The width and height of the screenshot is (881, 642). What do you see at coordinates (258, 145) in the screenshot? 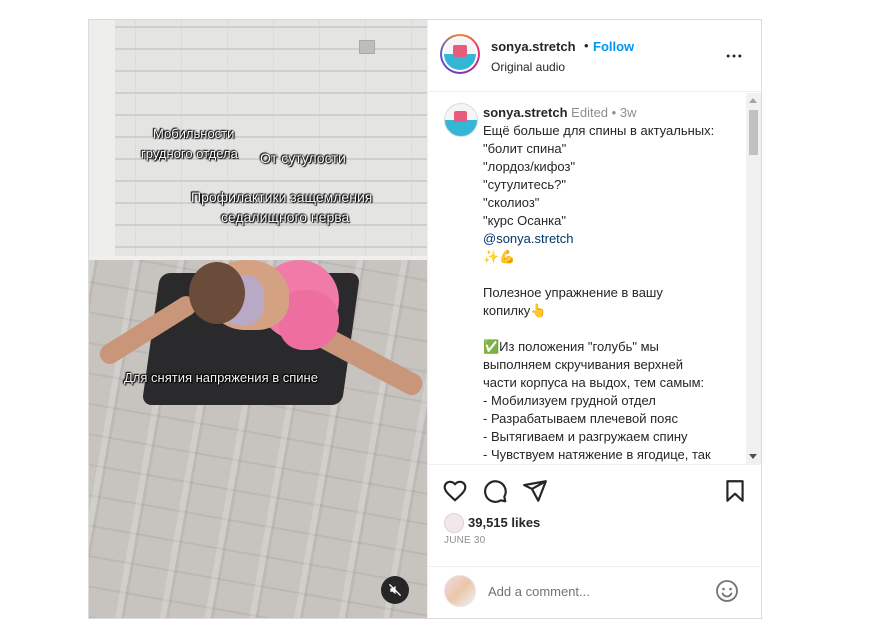
I see `video-wall` at bounding box center [258, 145].